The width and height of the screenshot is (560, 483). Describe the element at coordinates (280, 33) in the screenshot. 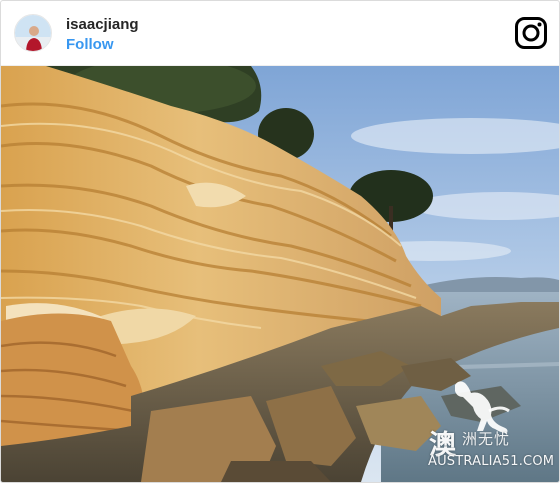

I see `post-header: isaacjiang Follow` at that location.